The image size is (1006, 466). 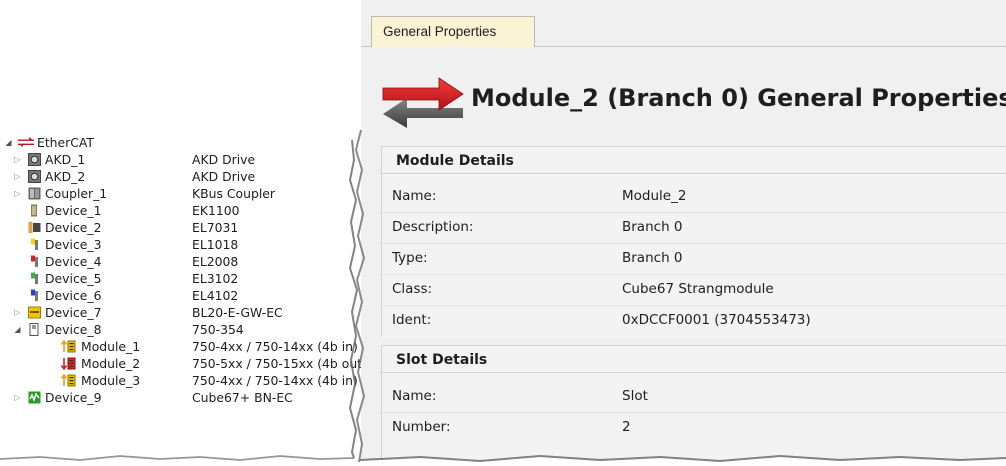 I want to click on property-row: Description: Branch 0, so click(x=694, y=228).